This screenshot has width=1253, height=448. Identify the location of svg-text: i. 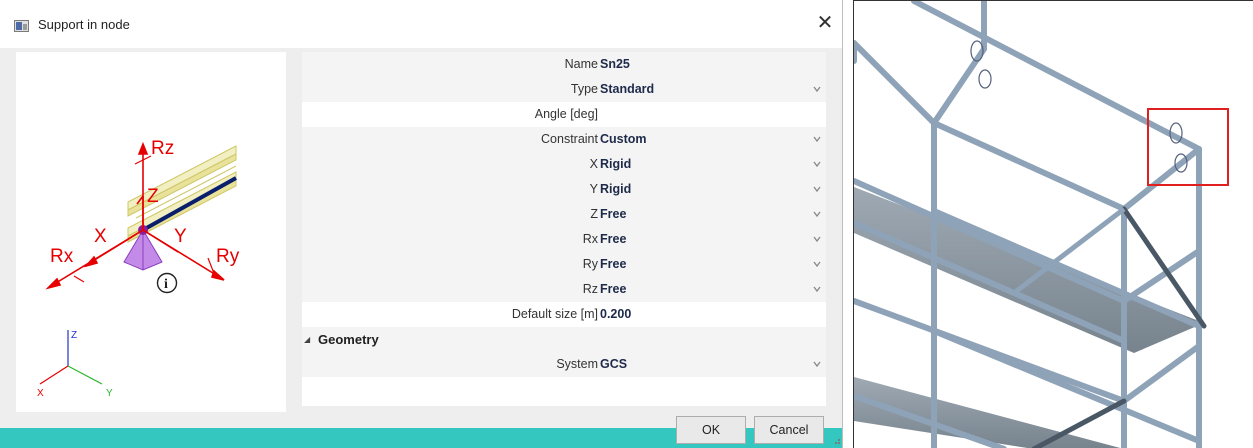
(166, 284).